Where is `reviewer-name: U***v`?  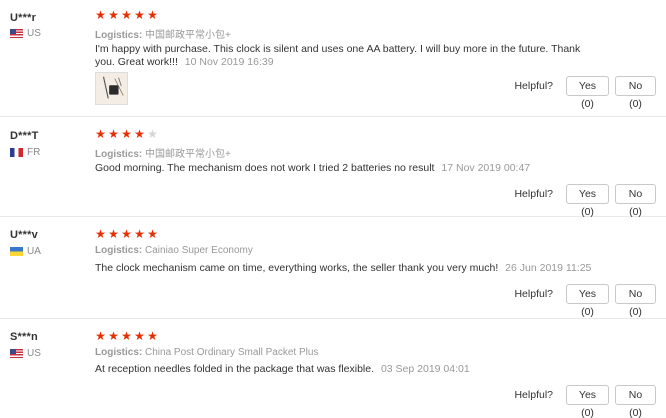 reviewer-name: U***v is located at coordinates (24, 235).